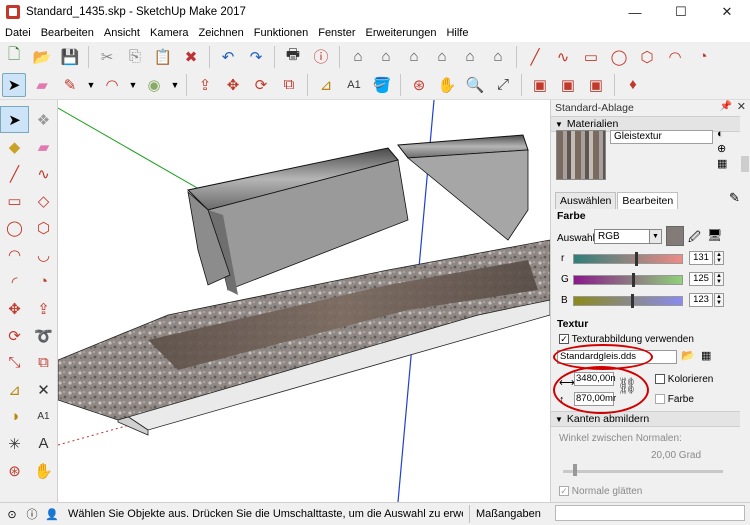 The image size is (750, 525). What do you see at coordinates (293, 57) in the screenshot?
I see `print-icon: 🖶` at bounding box center [293, 57].